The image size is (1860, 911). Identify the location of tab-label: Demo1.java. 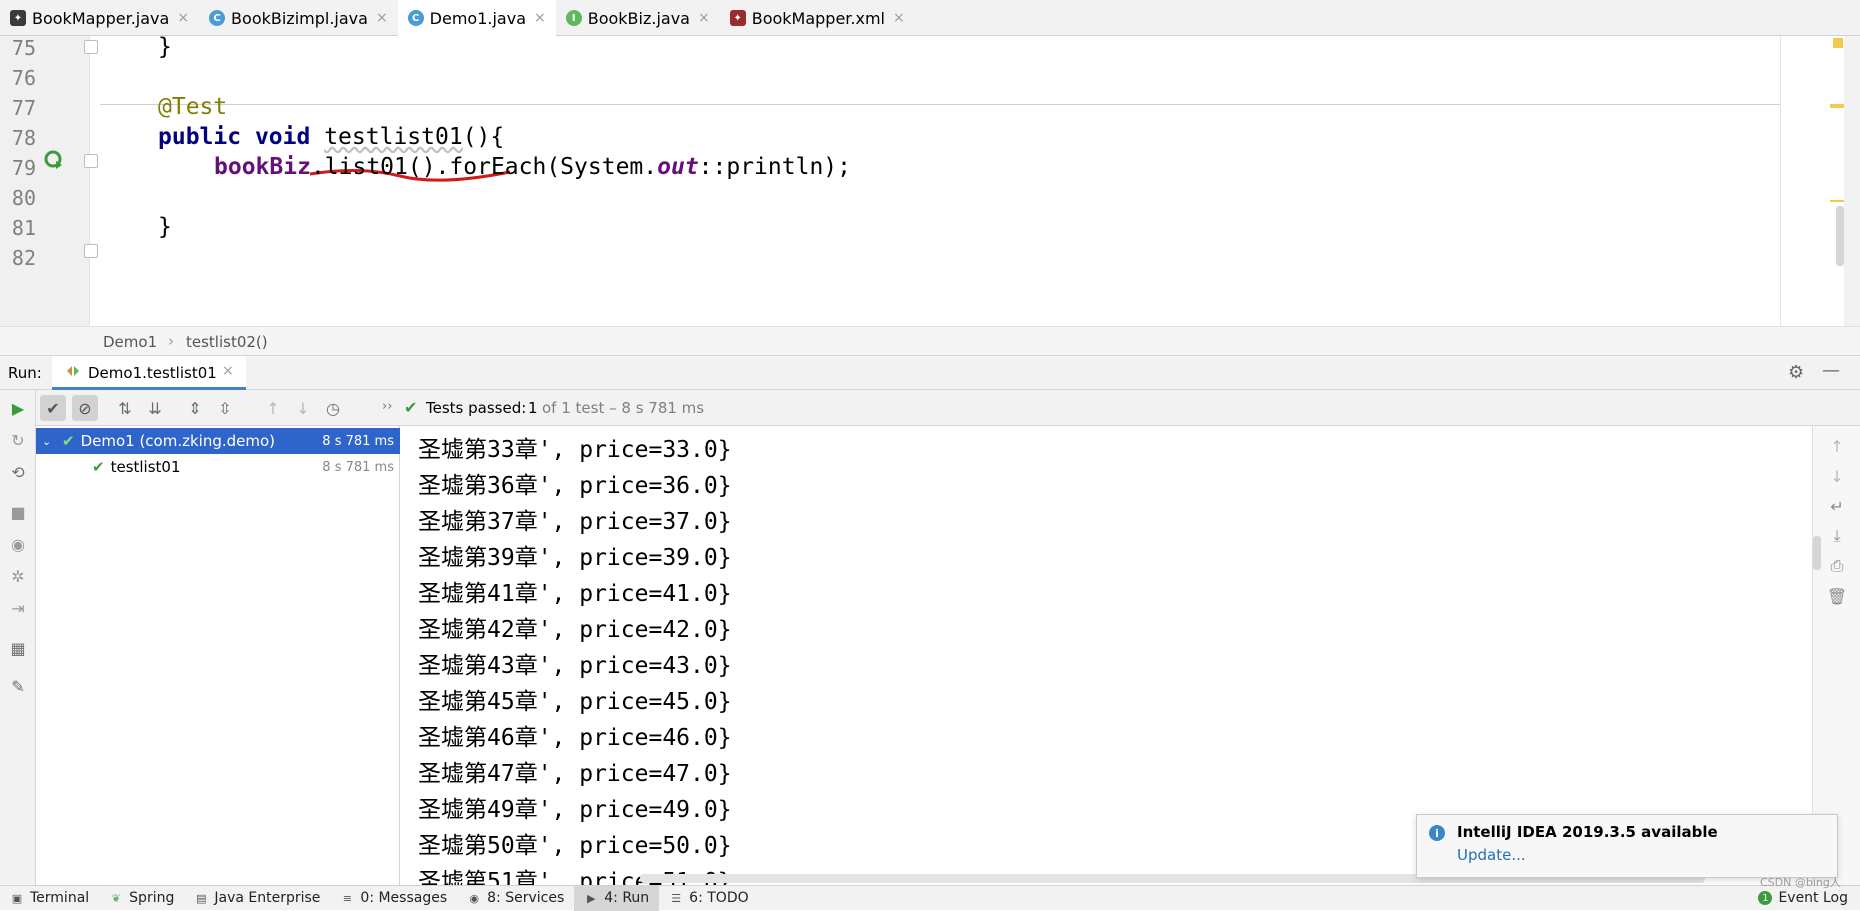
(477, 18).